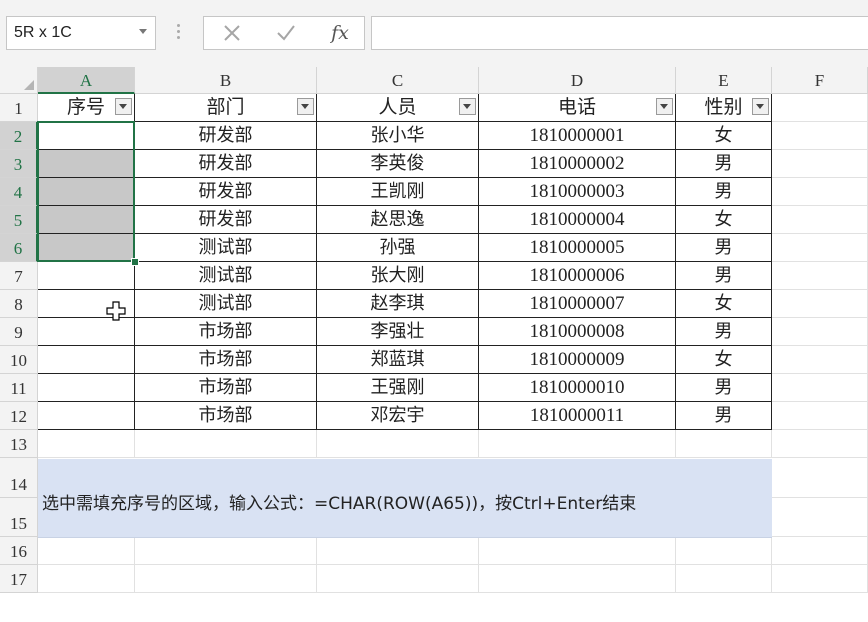 The image size is (868, 622). I want to click on column-header-a: A, so click(86, 80).